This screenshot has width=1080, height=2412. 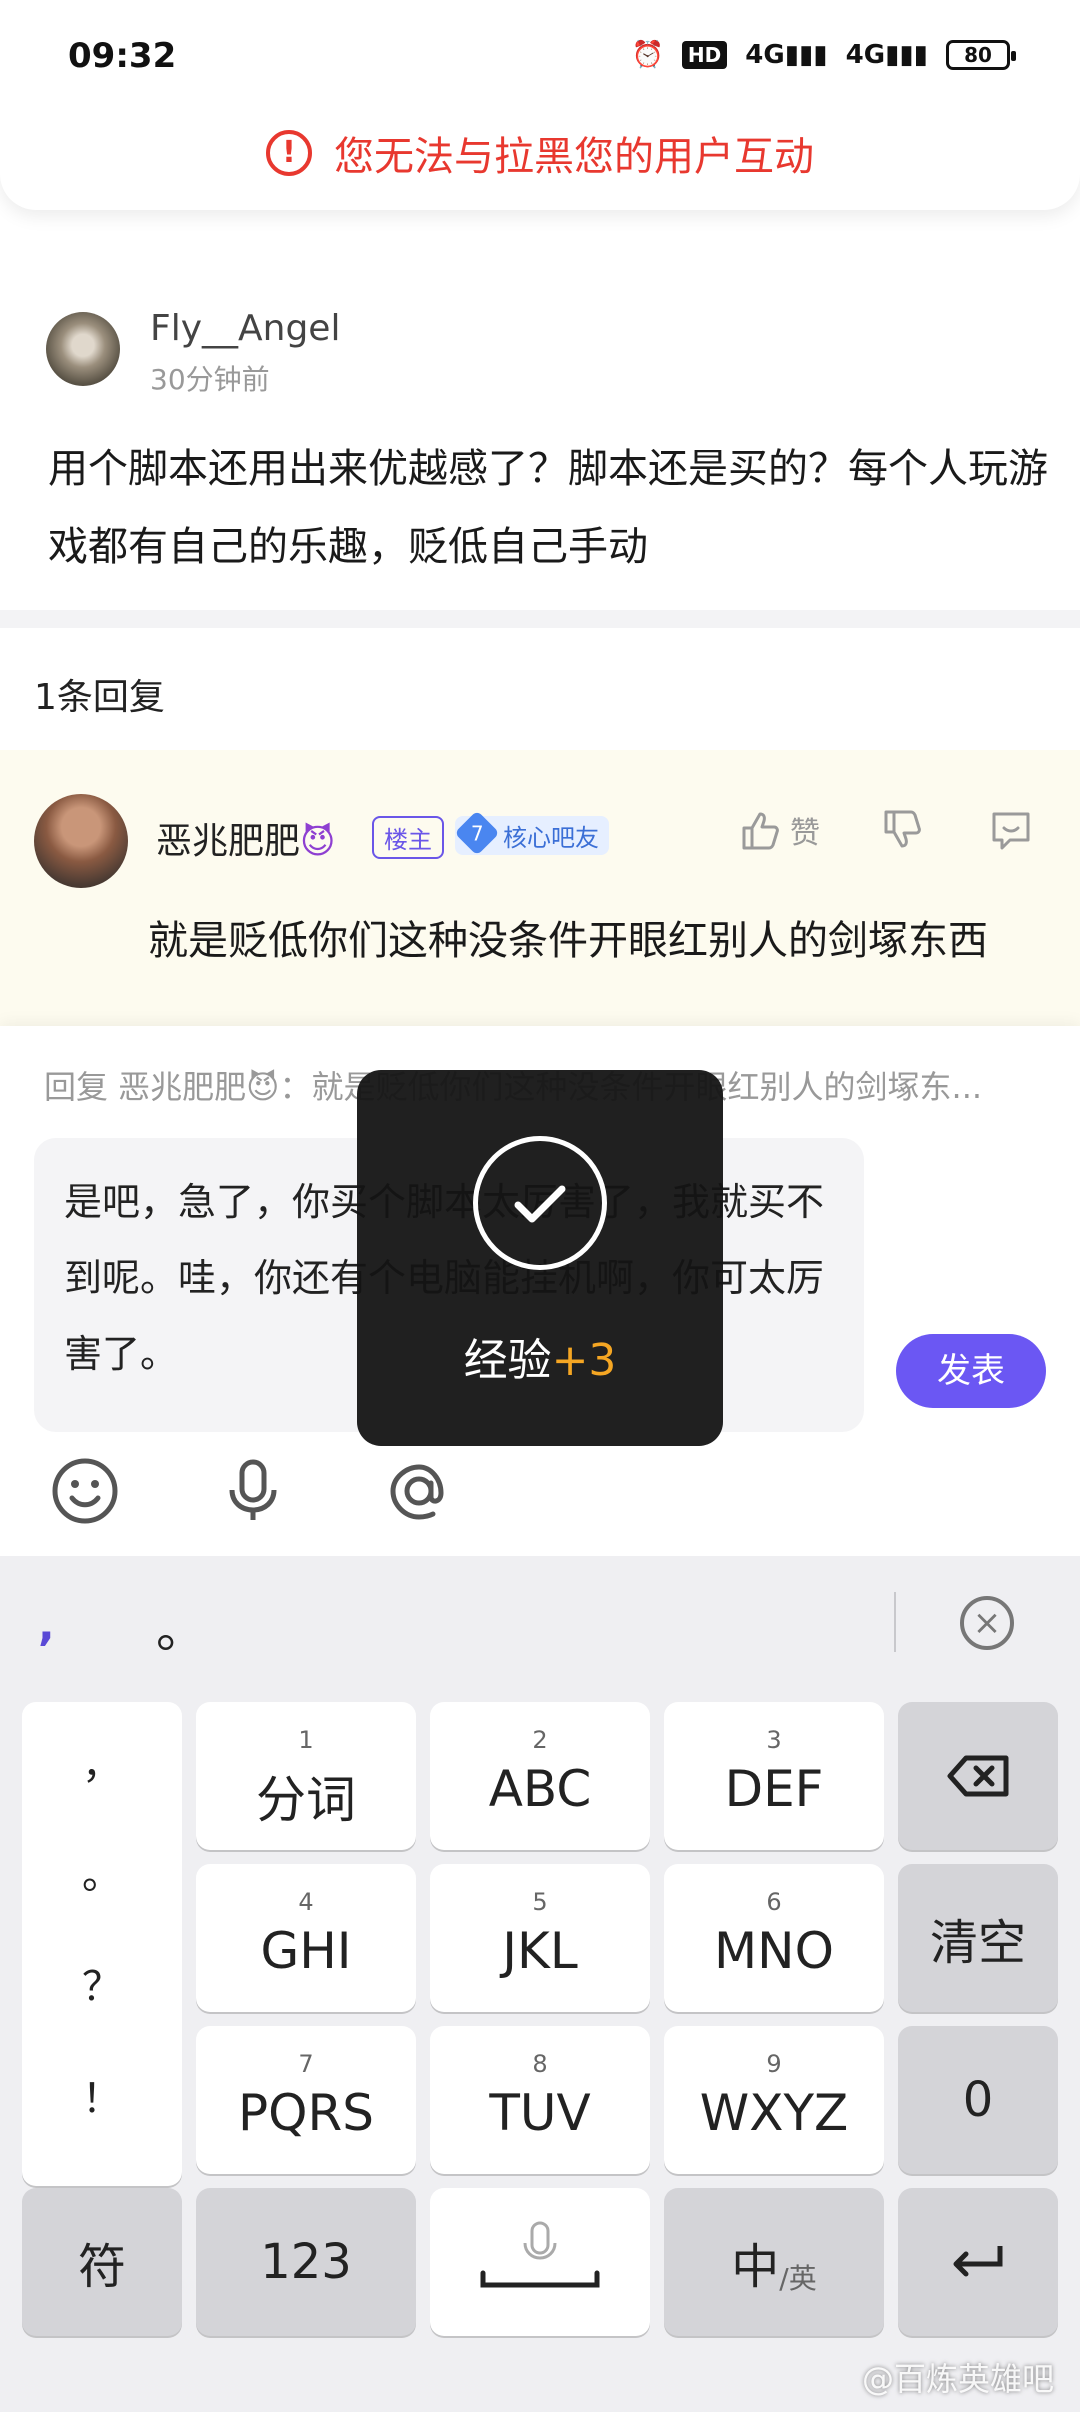 What do you see at coordinates (786, 55) in the screenshot?
I see `signal-icon-1: 4G▮▮▮` at bounding box center [786, 55].